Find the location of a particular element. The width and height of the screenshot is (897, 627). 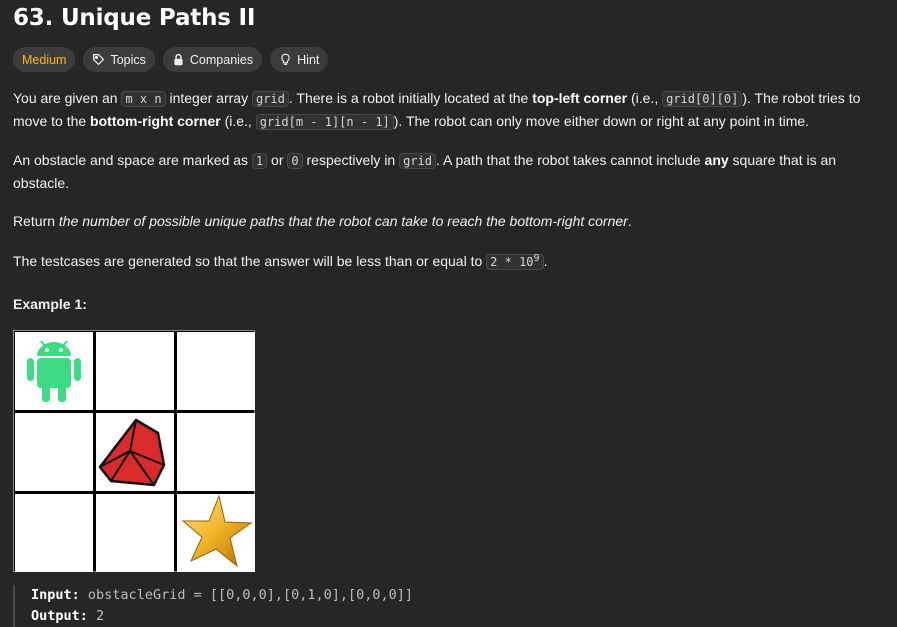

code-zero: 0 is located at coordinates (295, 161).